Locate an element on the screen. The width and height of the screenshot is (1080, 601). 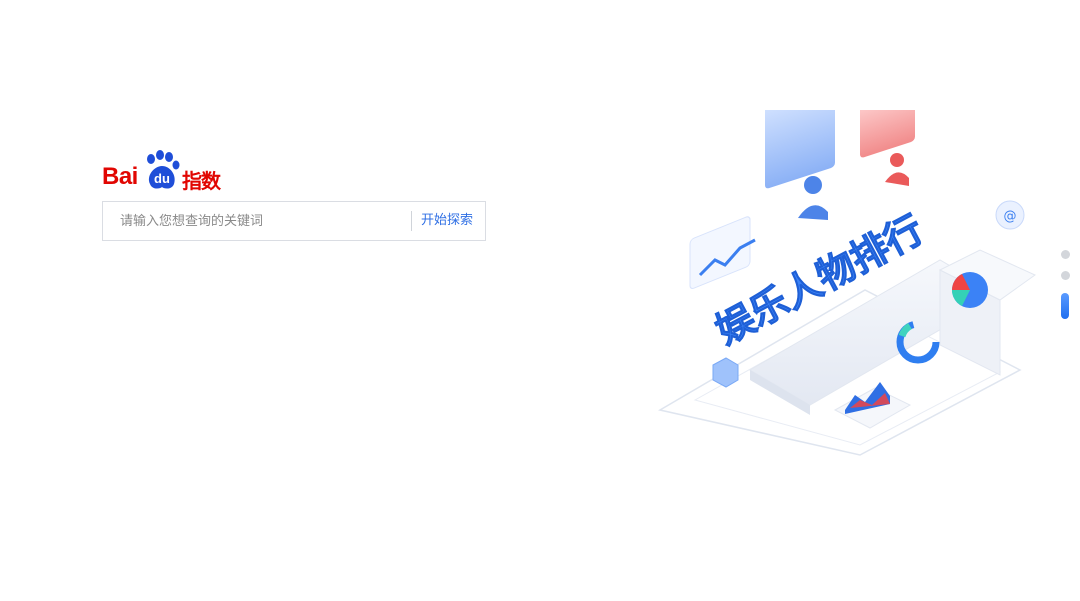
line-chart-card is located at coordinates (720, 253).